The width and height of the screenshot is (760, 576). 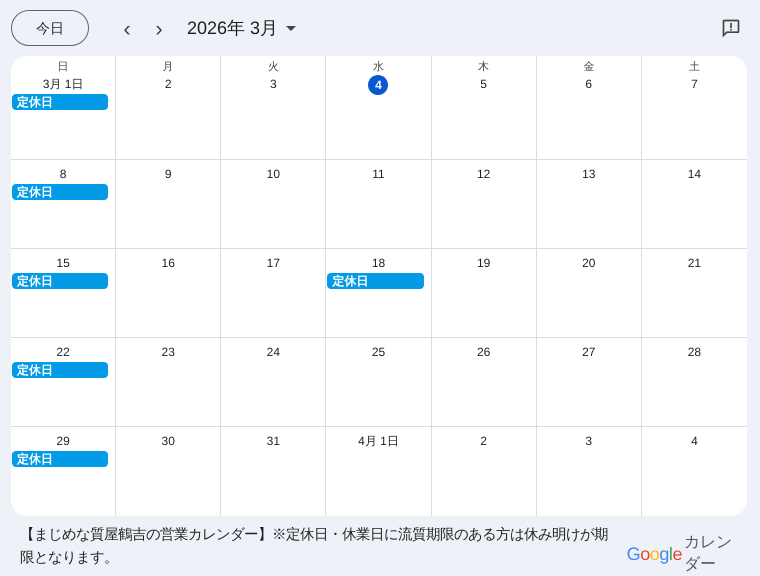 I want to click on date-number: 9, so click(x=168, y=174).